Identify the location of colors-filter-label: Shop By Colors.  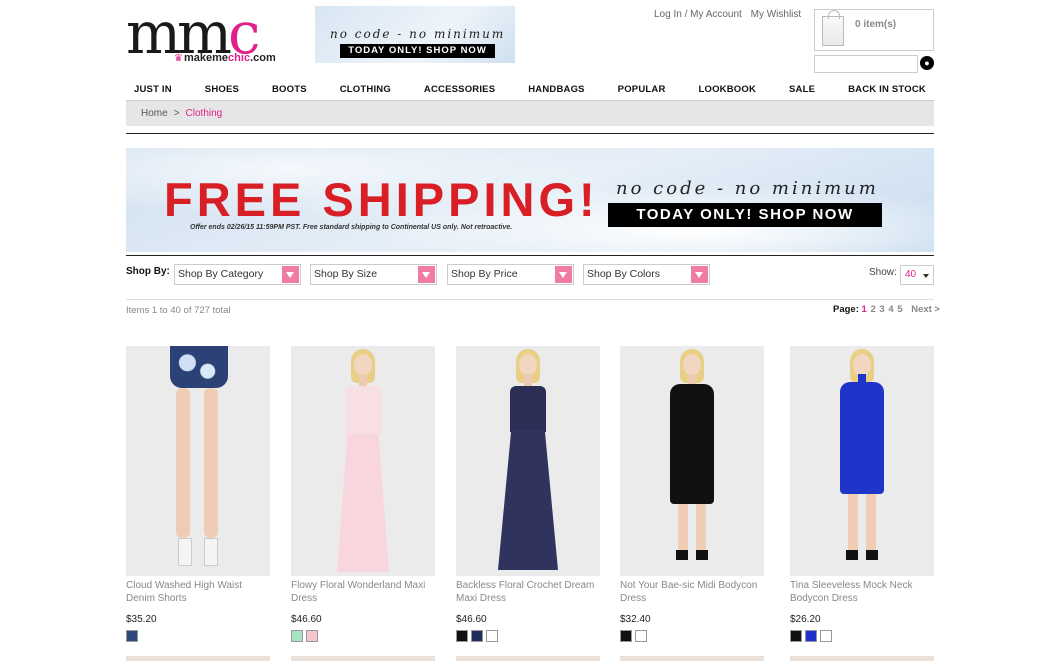
(623, 274).